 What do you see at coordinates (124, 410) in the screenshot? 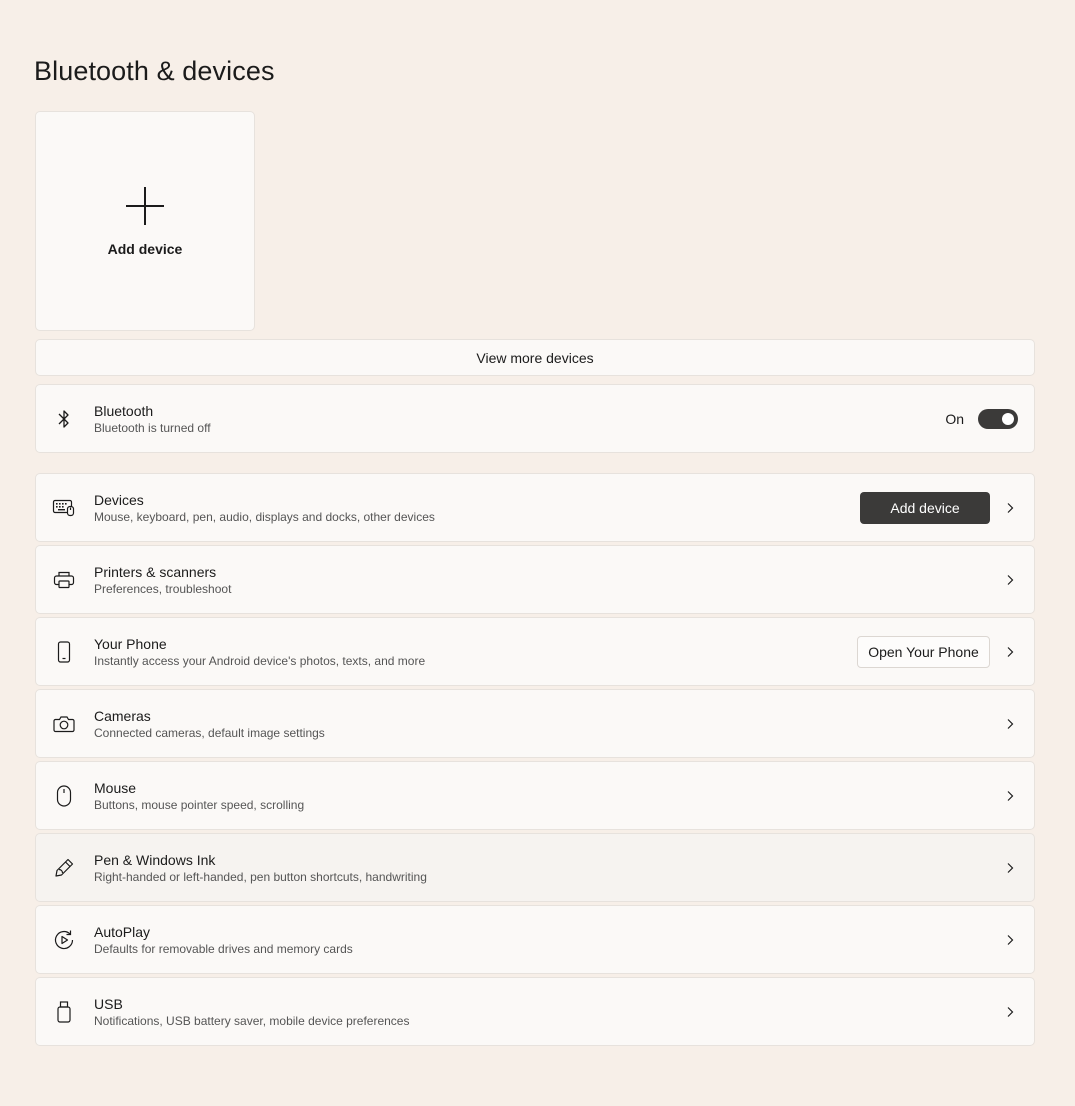
I see `bluetooth-title: Bluetooth` at bounding box center [124, 410].